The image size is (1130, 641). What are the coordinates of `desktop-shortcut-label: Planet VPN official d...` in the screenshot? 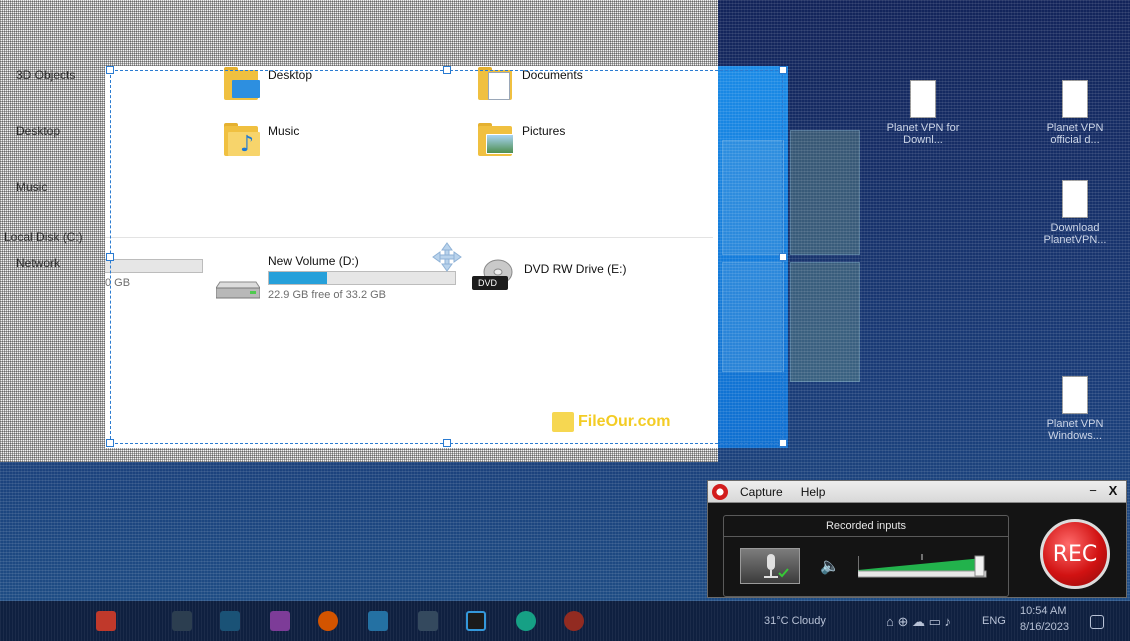 It's located at (1075, 134).